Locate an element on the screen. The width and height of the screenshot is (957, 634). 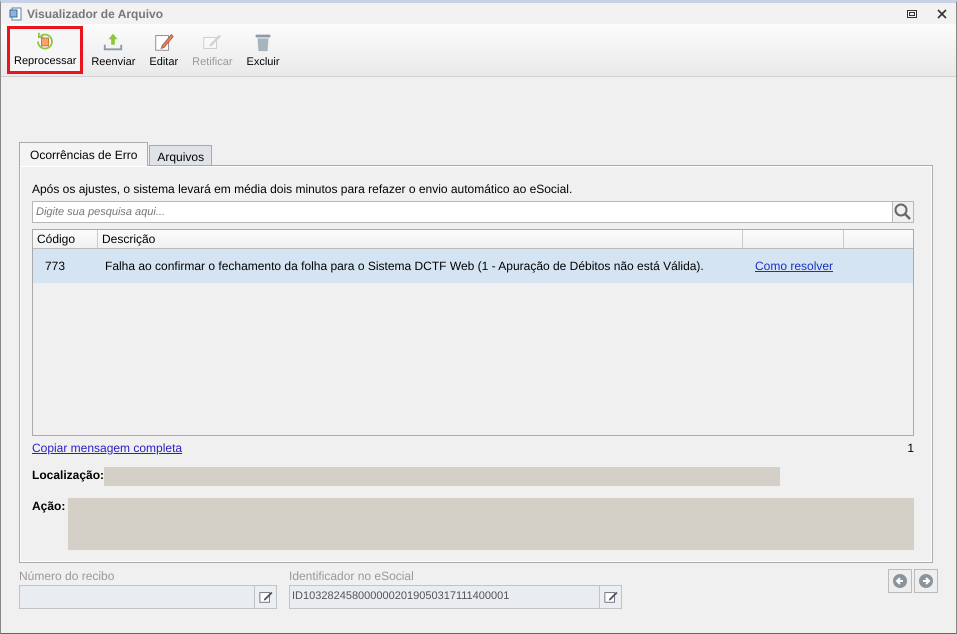
column-header: Código is located at coordinates (65, 239).